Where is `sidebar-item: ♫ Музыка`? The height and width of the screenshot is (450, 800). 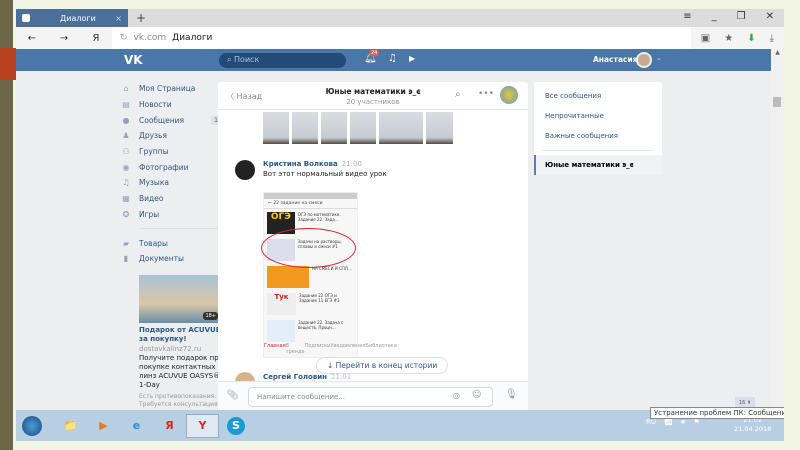 sidebar-item: ♫ Музыка is located at coordinates (171, 183).